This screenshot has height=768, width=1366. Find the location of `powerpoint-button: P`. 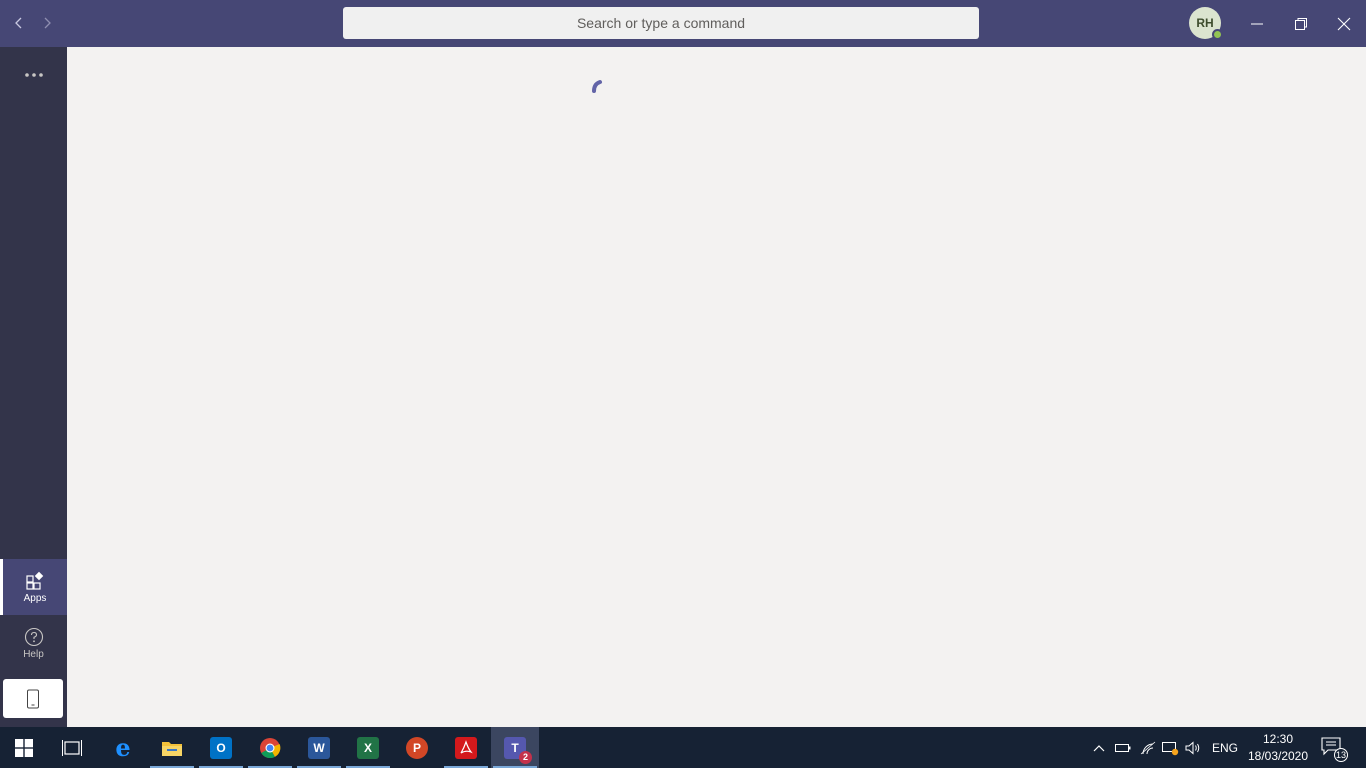

powerpoint-button: P is located at coordinates (417, 747).